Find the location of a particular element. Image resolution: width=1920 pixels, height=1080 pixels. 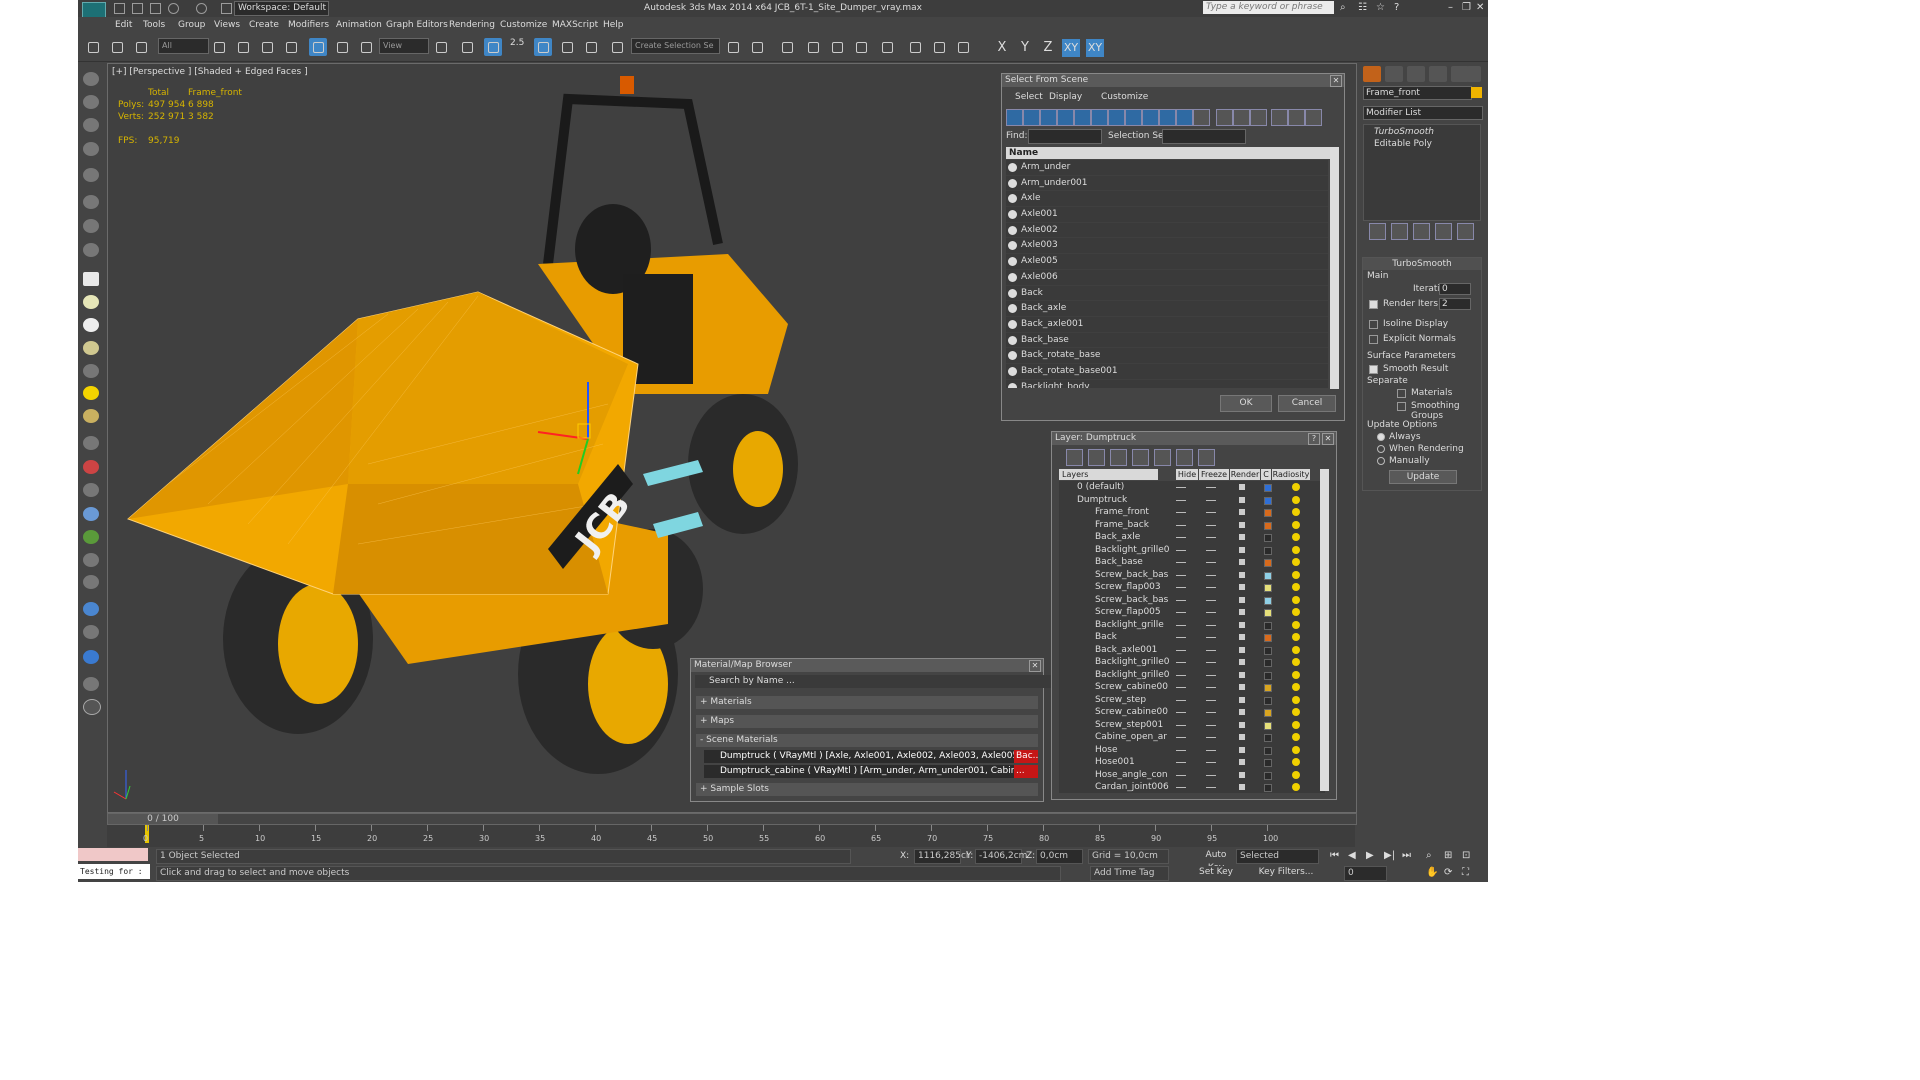

list-item: Back_axle is located at coordinates (1167, 309).